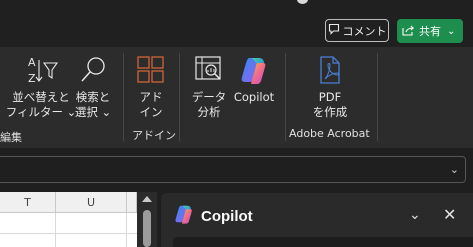  I want to click on column-header-partial, so click(132, 202).